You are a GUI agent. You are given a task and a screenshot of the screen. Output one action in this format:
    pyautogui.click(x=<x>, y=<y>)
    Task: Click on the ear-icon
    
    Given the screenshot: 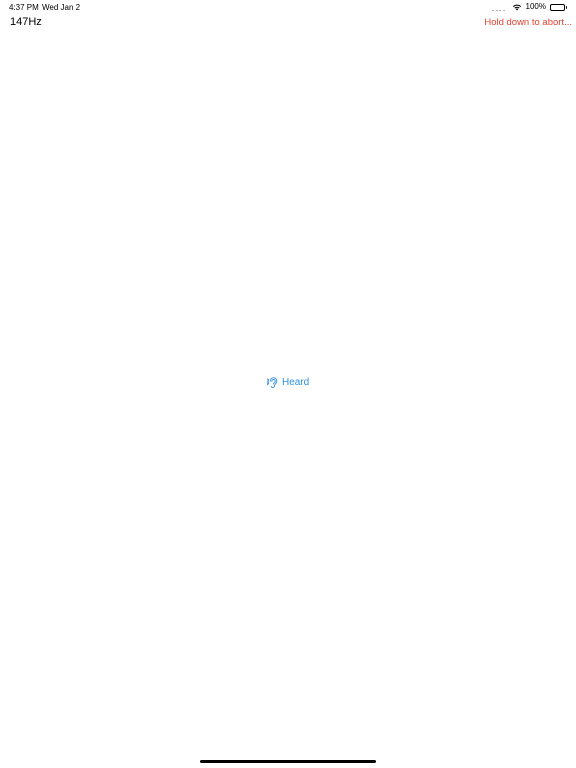 What is the action you would take?
    pyautogui.click(x=273, y=382)
    